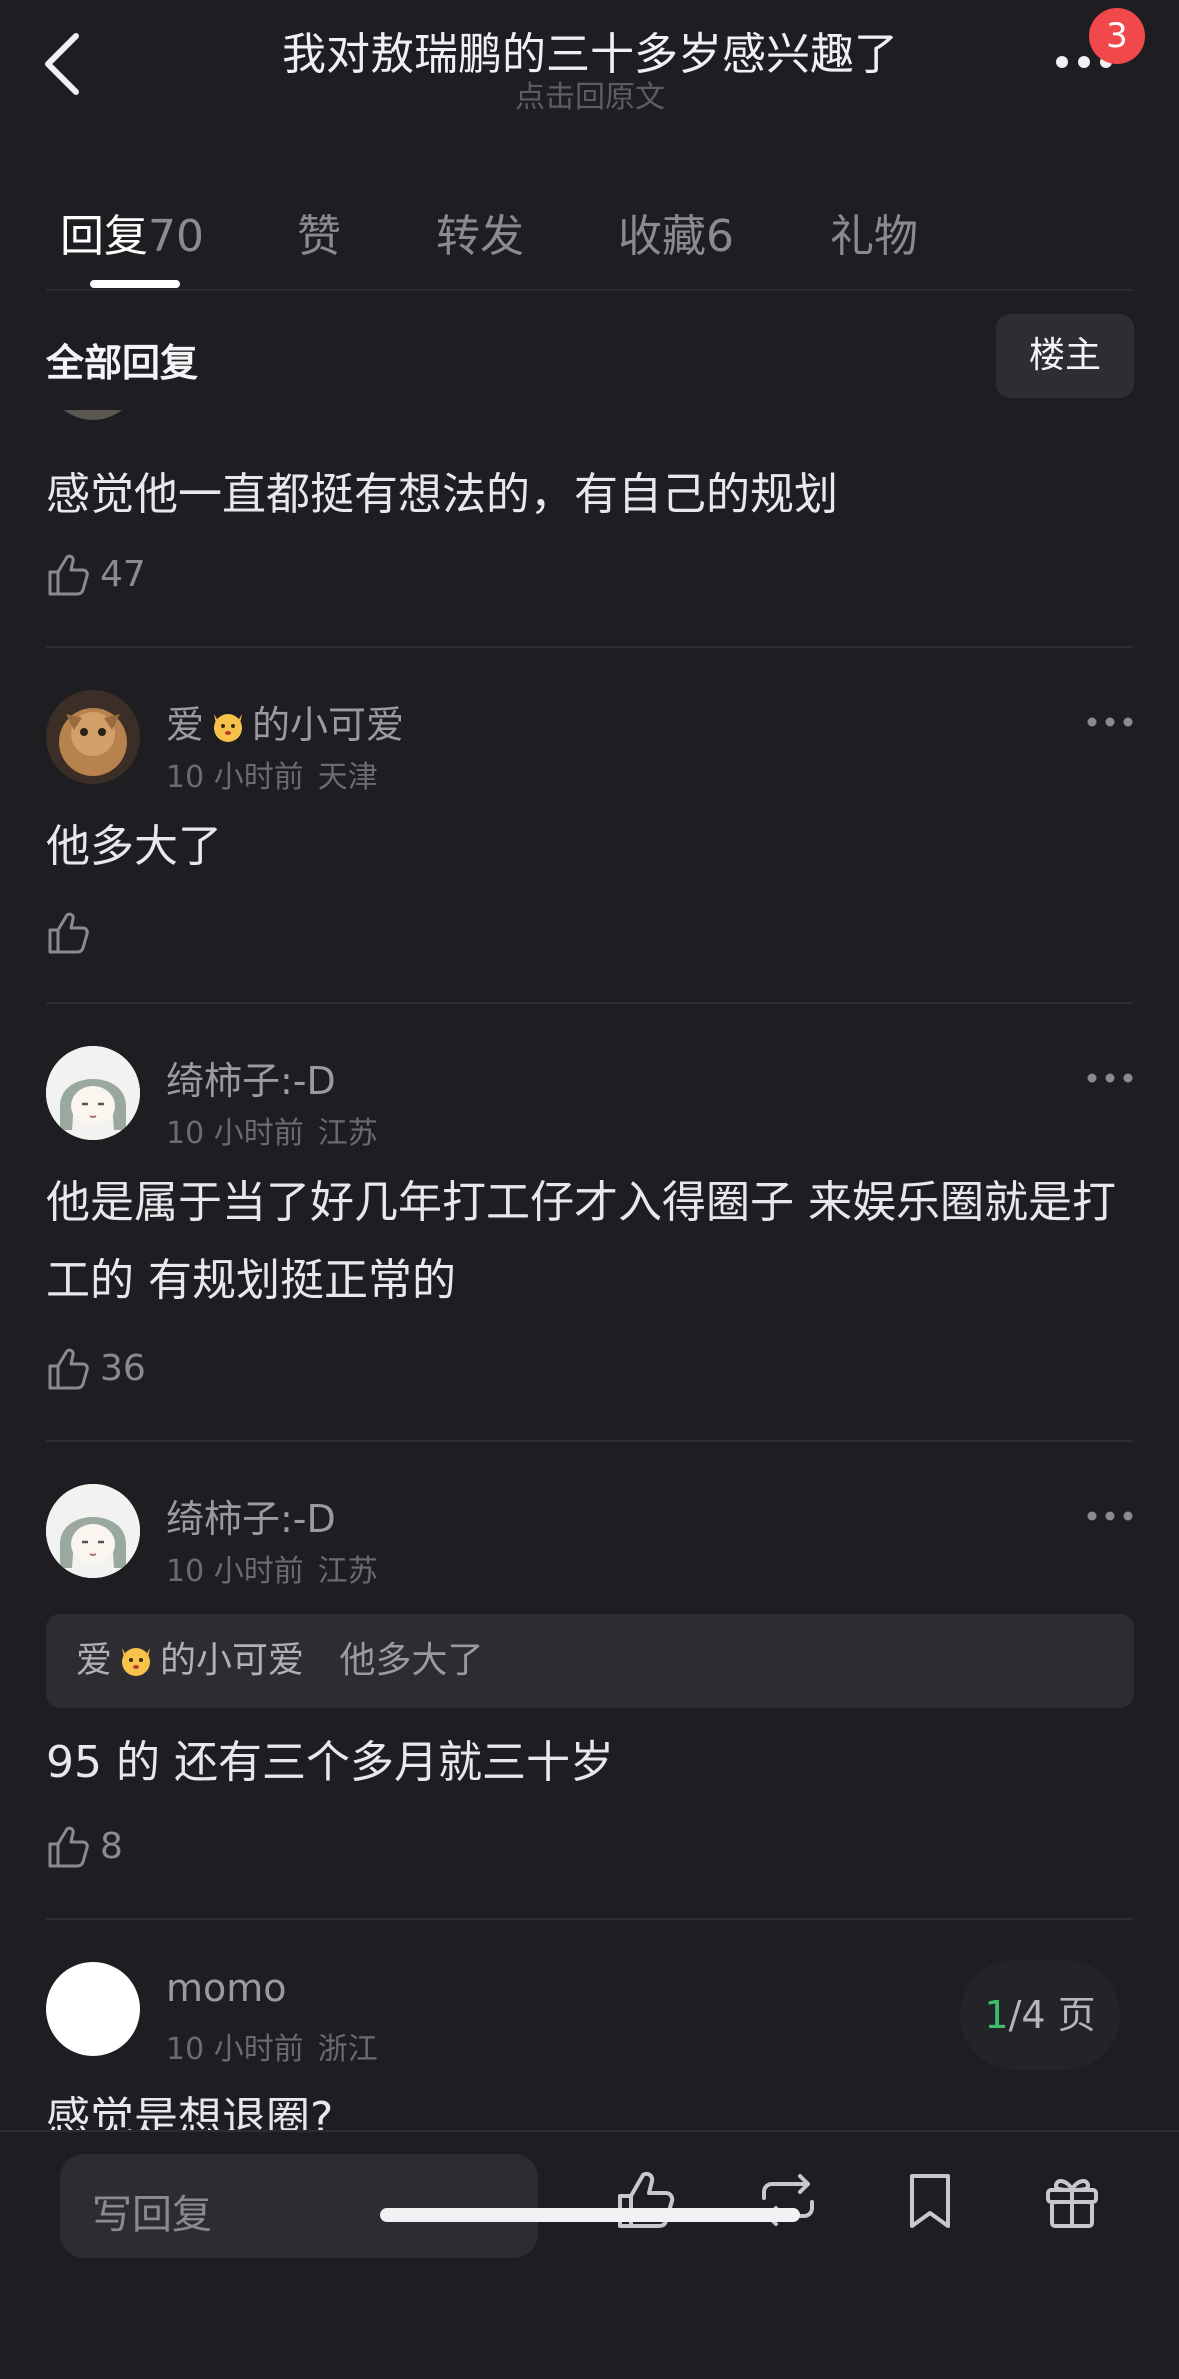  What do you see at coordinates (442, 494) in the screenshot?
I see `comment-text: 感觉他一直都挺有想法的，有自己的规划` at bounding box center [442, 494].